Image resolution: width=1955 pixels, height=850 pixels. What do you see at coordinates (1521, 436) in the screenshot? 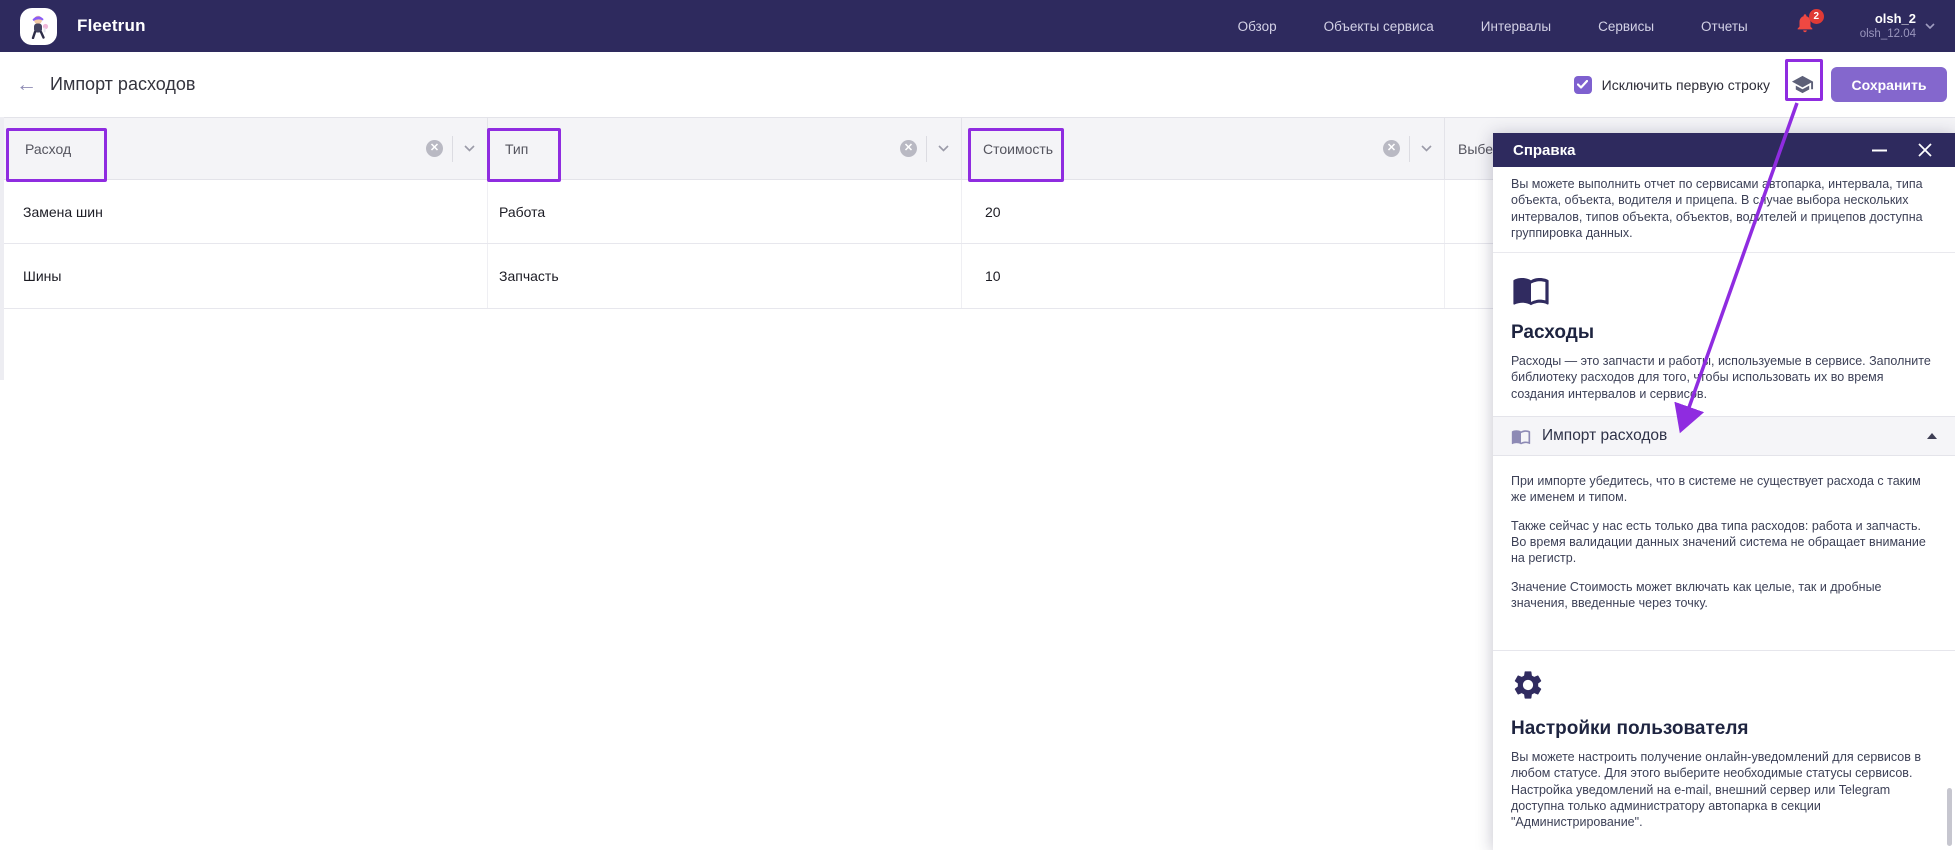
I see `book-small-icon` at bounding box center [1521, 436].